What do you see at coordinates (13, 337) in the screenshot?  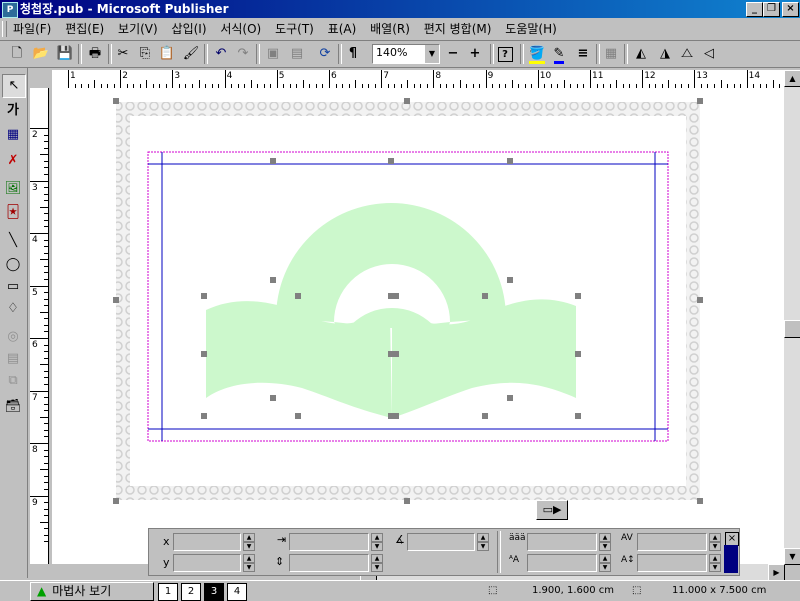 I see `hot-spot-icon: ◎` at bounding box center [13, 337].